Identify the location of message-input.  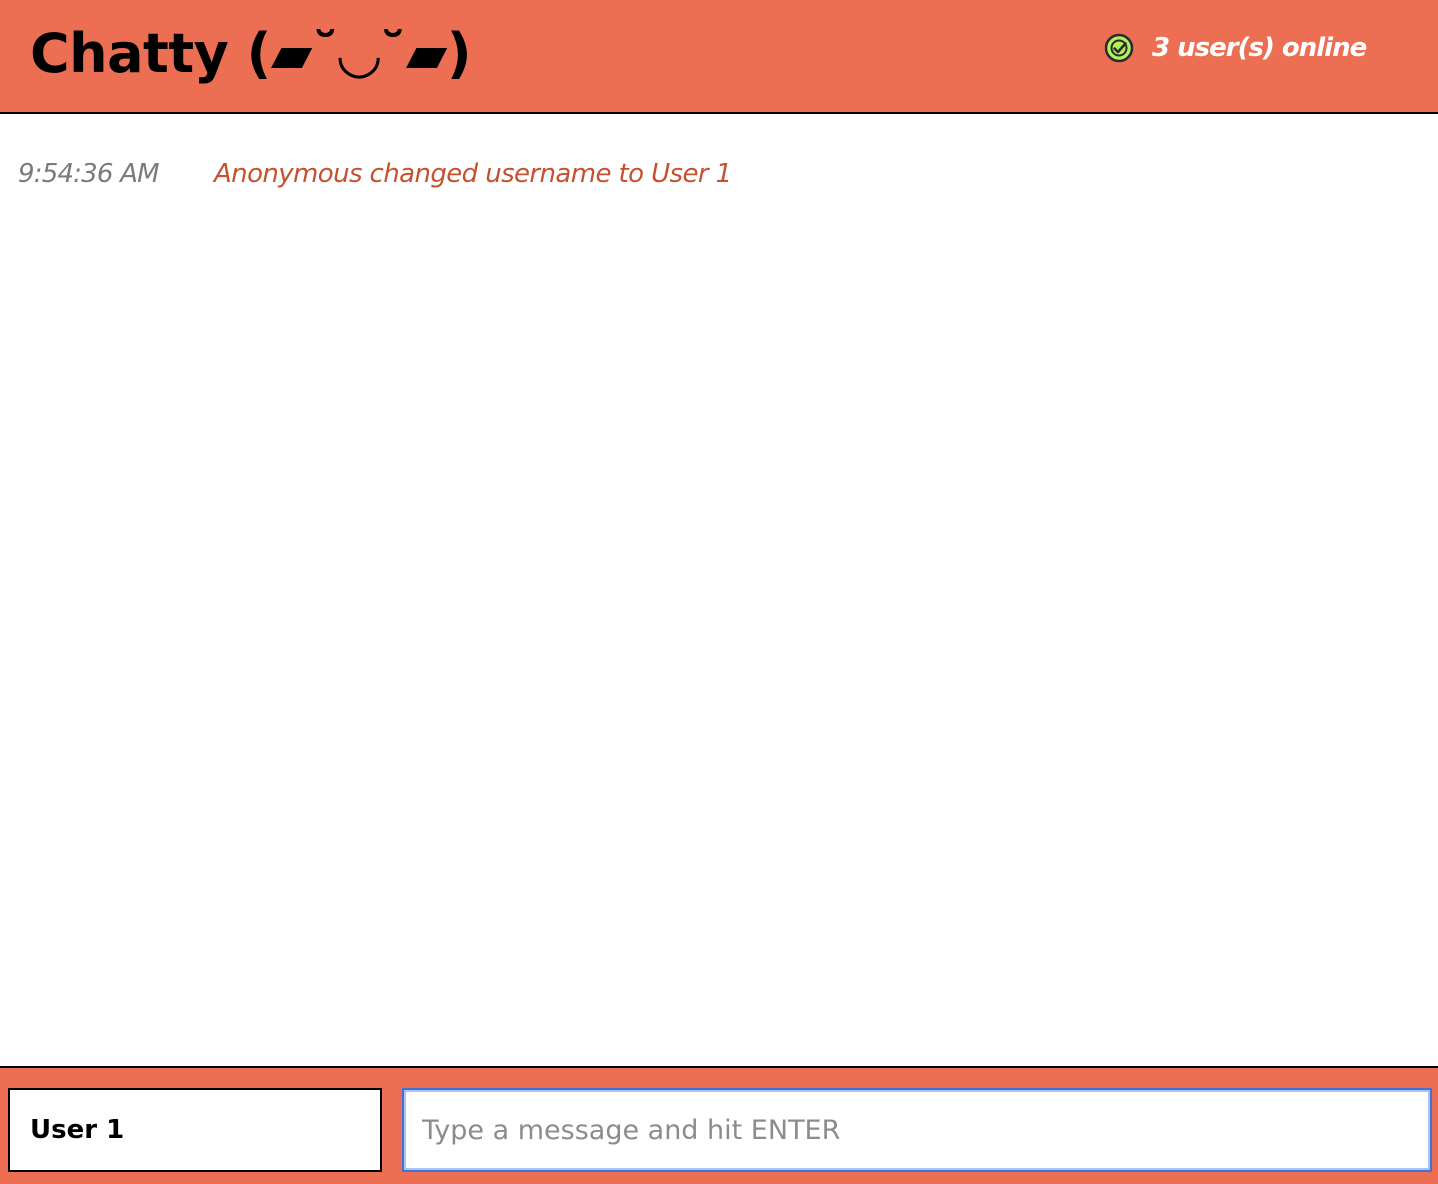
(917, 1130).